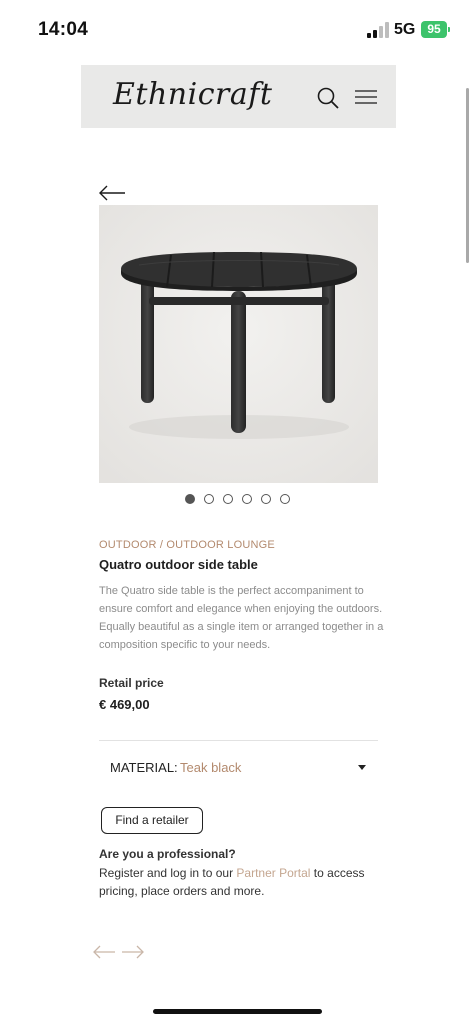 The height and width of the screenshot is (1024, 474). What do you see at coordinates (237, 501) in the screenshot?
I see `carousel-dots` at bounding box center [237, 501].